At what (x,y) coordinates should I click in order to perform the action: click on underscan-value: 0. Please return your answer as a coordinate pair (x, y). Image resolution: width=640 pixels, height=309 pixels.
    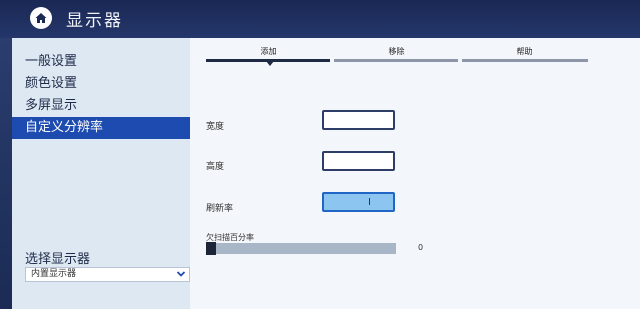
    Looking at the image, I should click on (421, 247).